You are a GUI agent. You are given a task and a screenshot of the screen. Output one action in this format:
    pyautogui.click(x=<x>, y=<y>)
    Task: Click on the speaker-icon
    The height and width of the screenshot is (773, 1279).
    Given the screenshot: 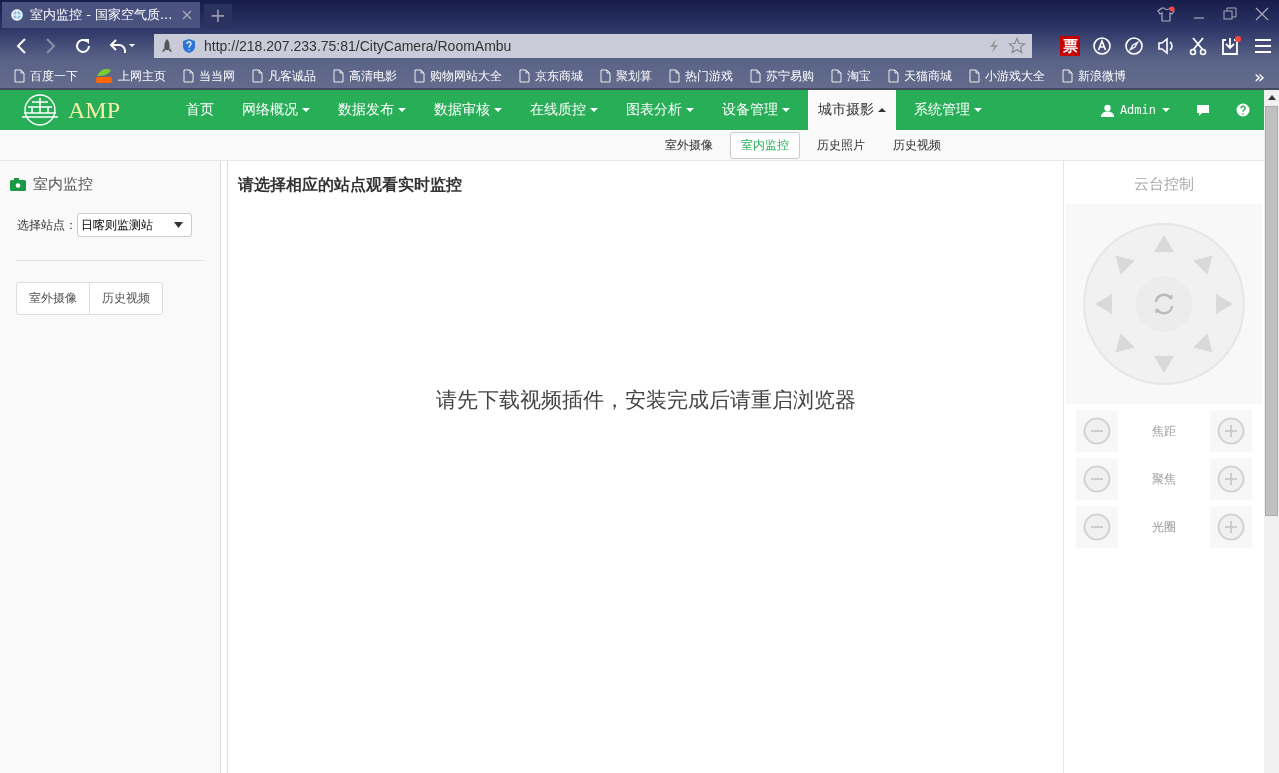 What is the action you would take?
    pyautogui.click(x=1166, y=46)
    